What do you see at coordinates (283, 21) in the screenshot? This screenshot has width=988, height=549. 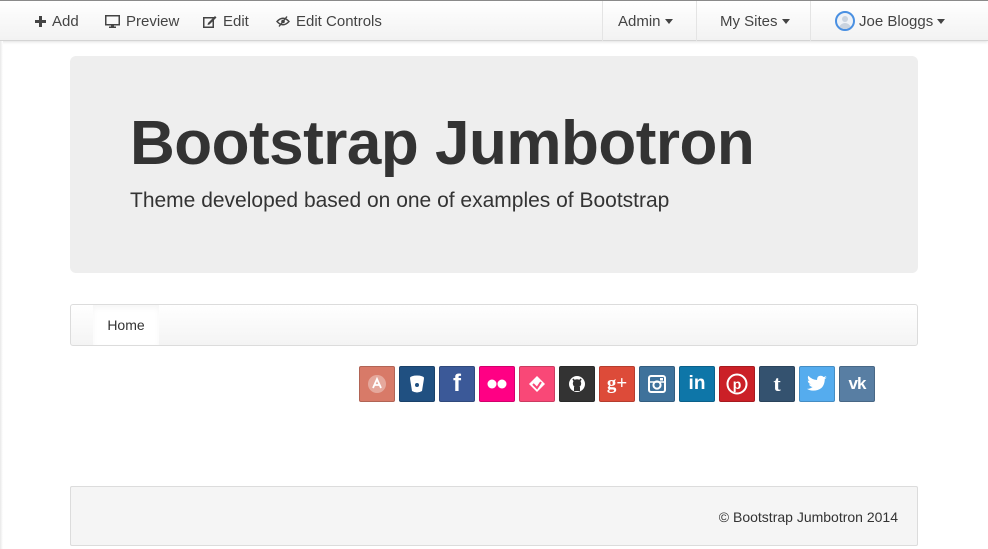 I see `eye-slash-icon` at bounding box center [283, 21].